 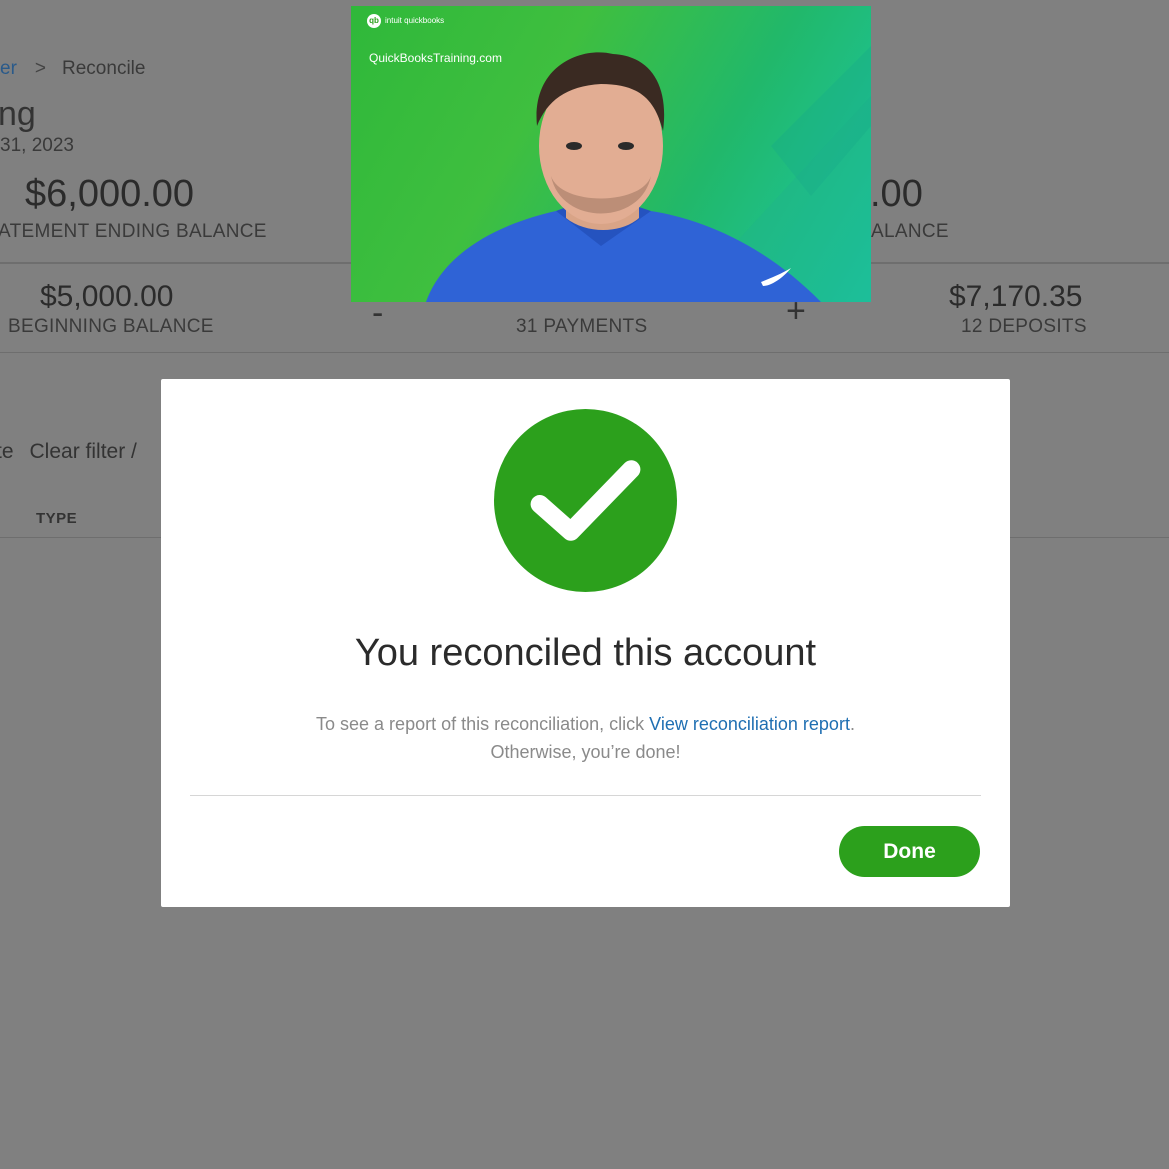 What do you see at coordinates (1024, 326) in the screenshot?
I see `deposits-label: 12 DEPOSITS` at bounding box center [1024, 326].